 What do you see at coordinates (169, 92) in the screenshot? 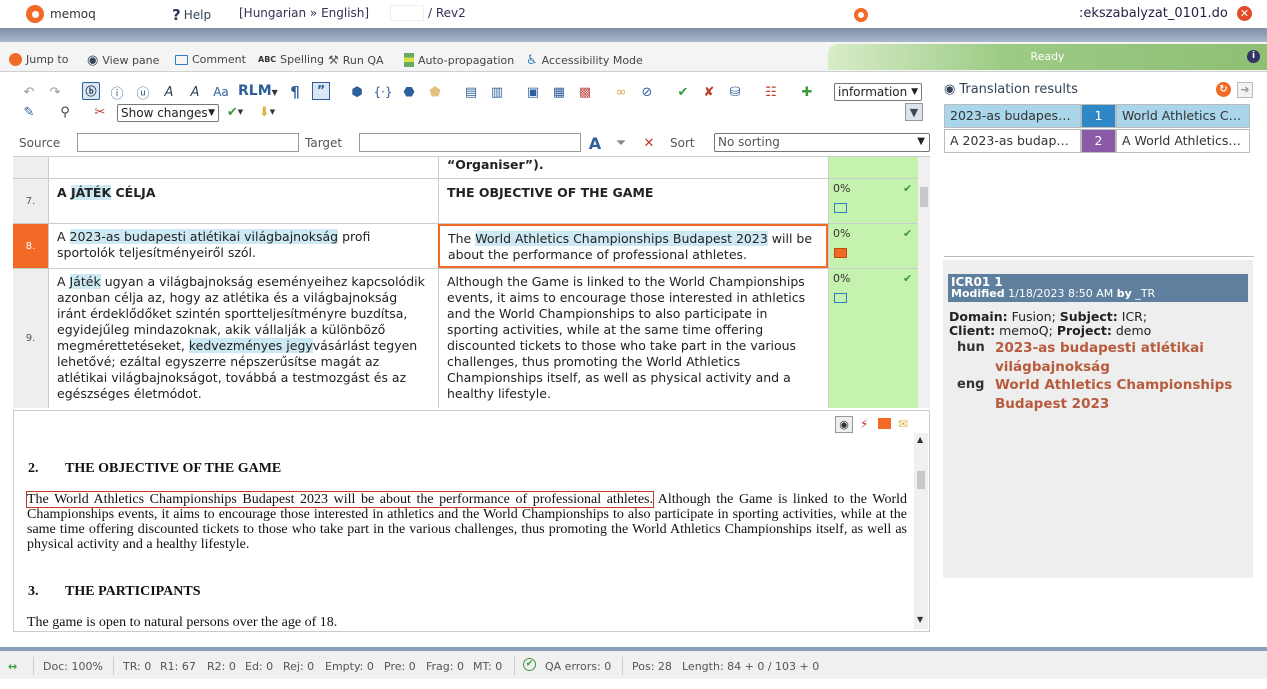
I see `font-increase-icon: A` at bounding box center [169, 92].